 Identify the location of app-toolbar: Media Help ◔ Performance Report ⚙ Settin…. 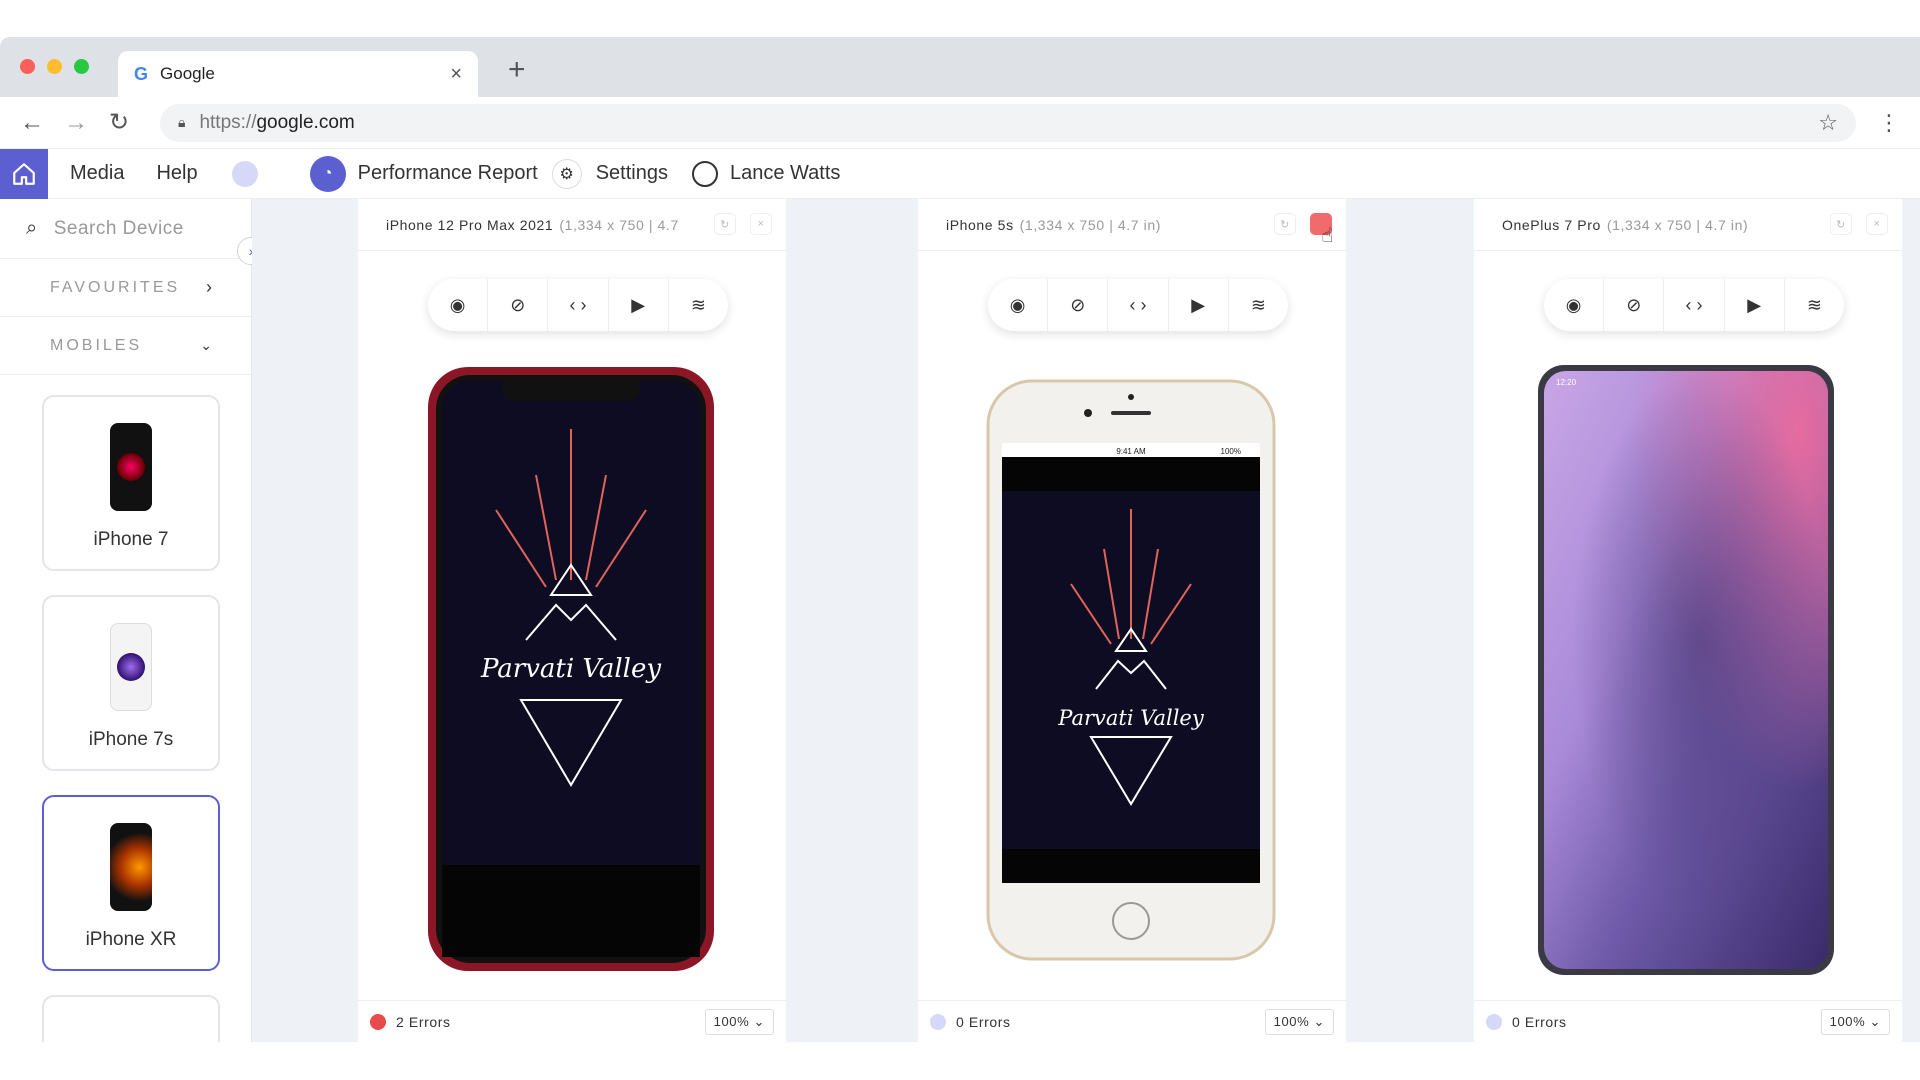
(960, 173).